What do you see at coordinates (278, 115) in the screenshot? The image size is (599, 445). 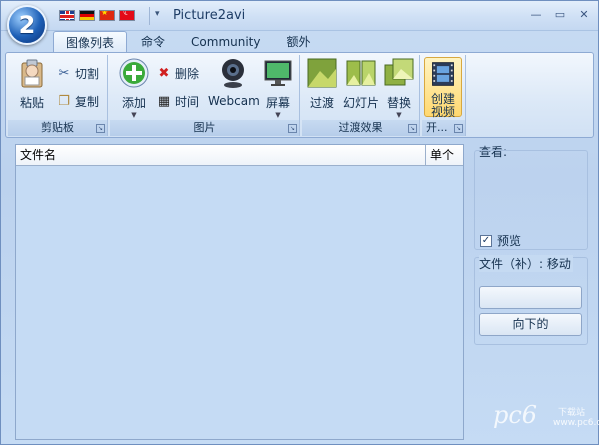 I see `screen-dropdown-caret: ▼` at bounding box center [278, 115].